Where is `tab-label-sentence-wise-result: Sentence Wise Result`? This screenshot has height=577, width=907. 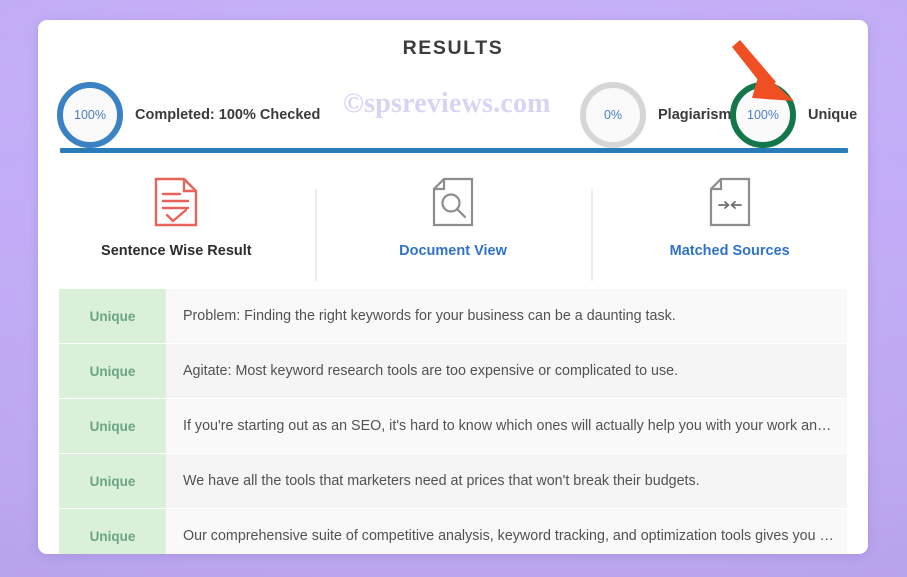
tab-label-sentence-wise-result: Sentence Wise Result is located at coordinates (176, 251).